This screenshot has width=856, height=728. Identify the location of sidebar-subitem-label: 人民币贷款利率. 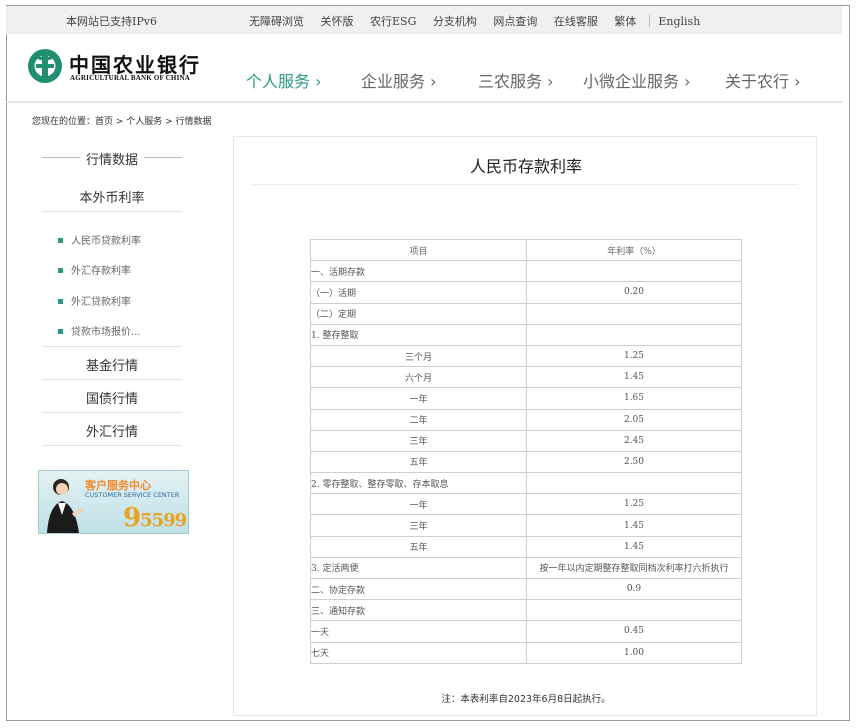
(106, 241).